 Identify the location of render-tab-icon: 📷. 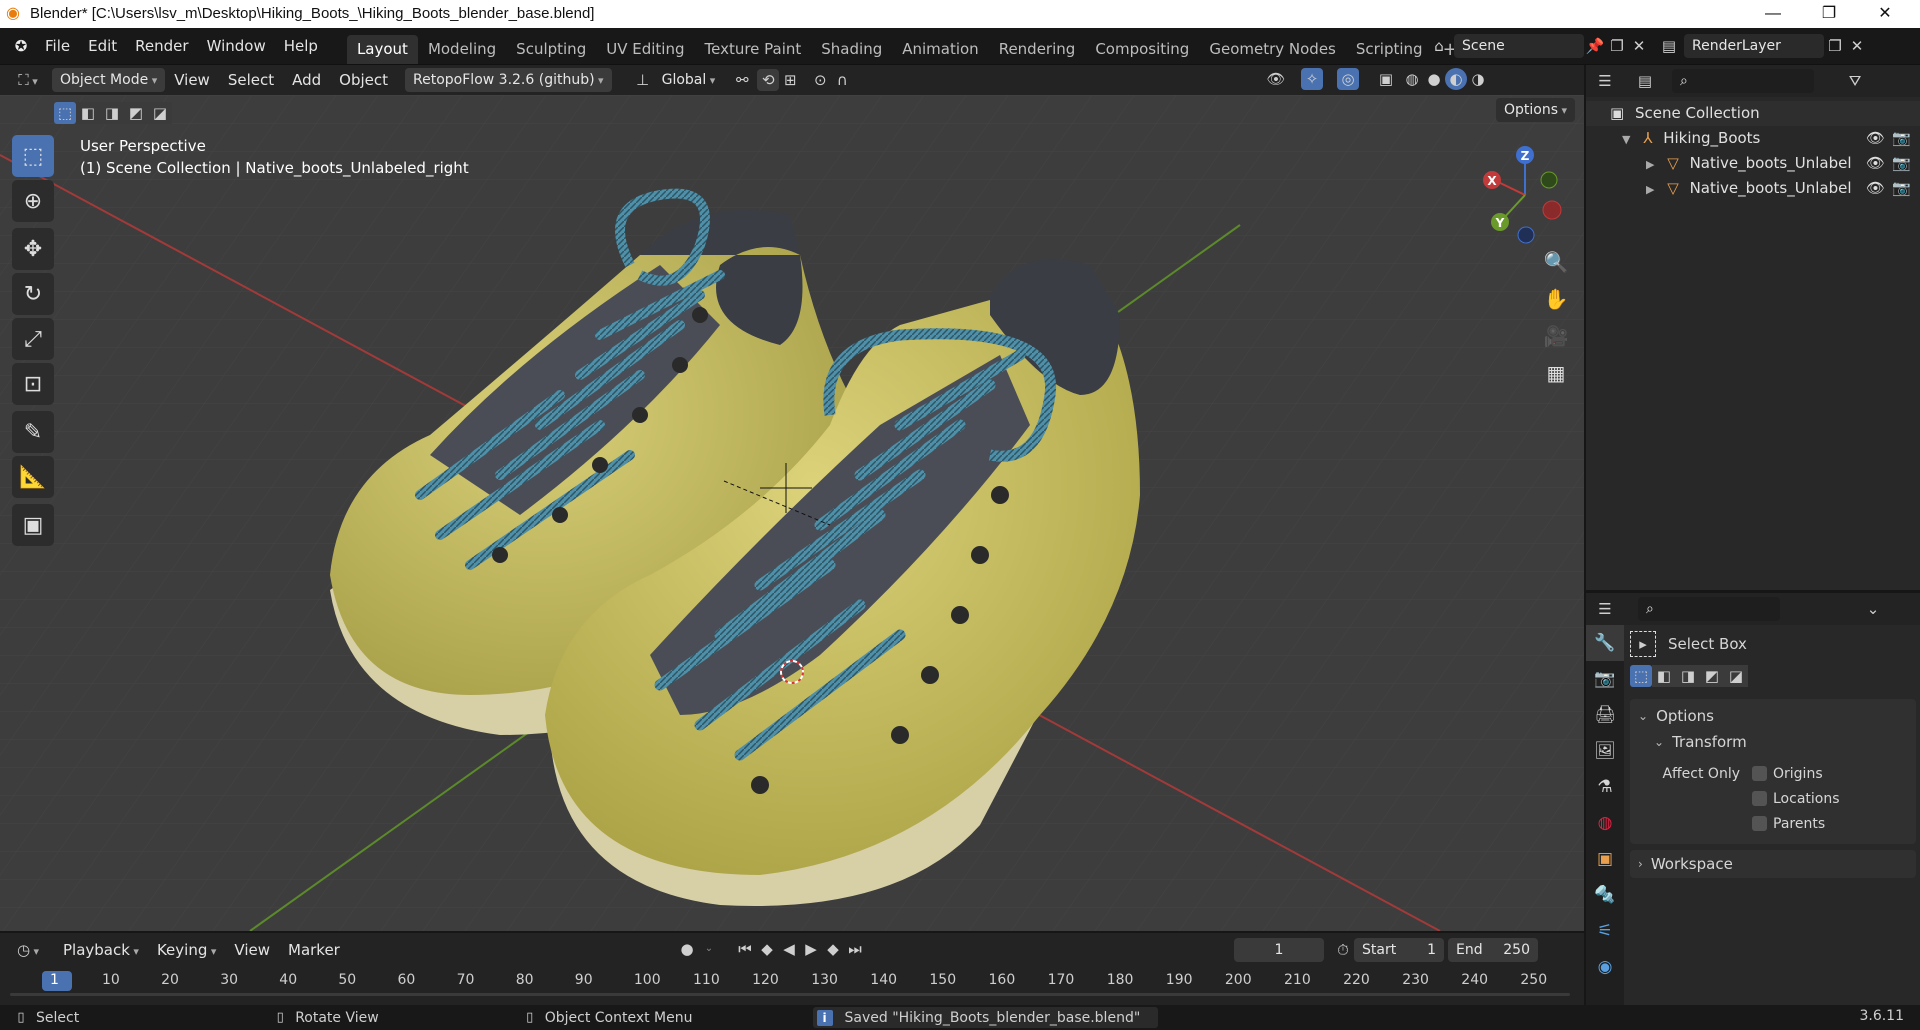
(1605, 679).